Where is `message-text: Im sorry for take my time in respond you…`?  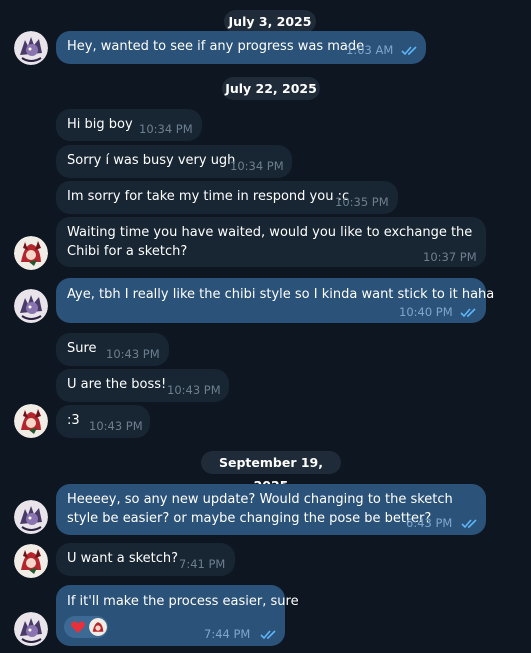 message-text: Im sorry for take my time in respond you… is located at coordinates (208, 196).